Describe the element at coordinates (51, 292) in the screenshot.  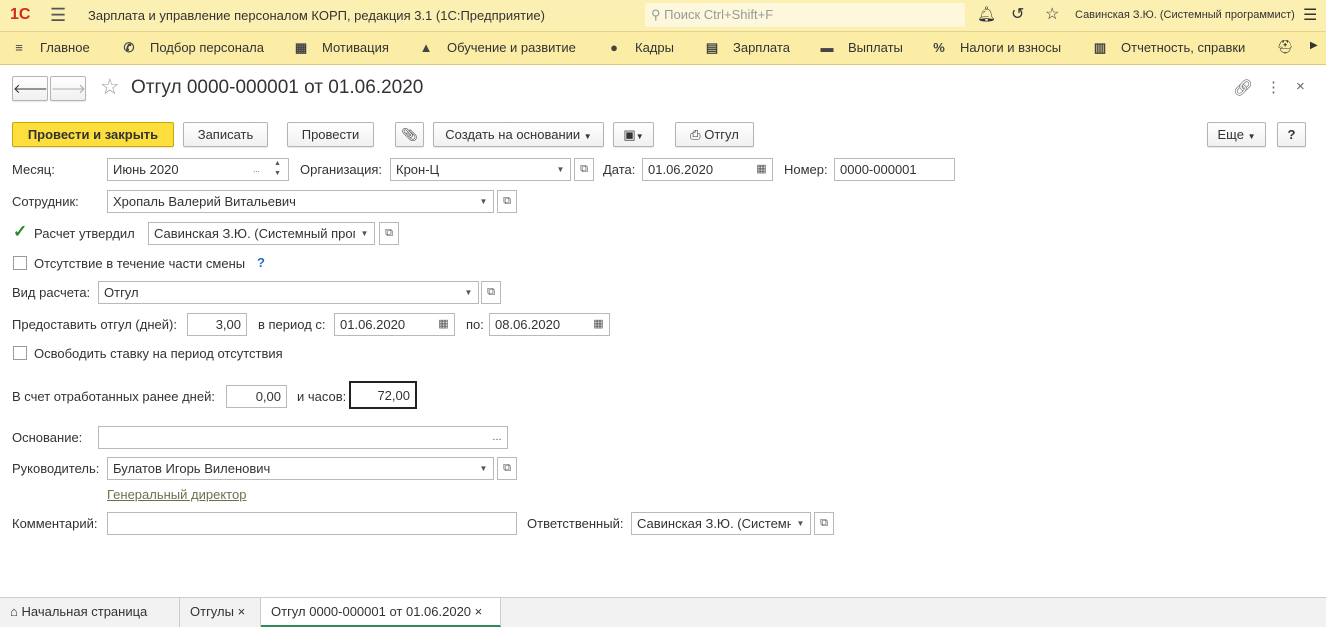
I see `calc-type-label: Вид расчета:` at that location.